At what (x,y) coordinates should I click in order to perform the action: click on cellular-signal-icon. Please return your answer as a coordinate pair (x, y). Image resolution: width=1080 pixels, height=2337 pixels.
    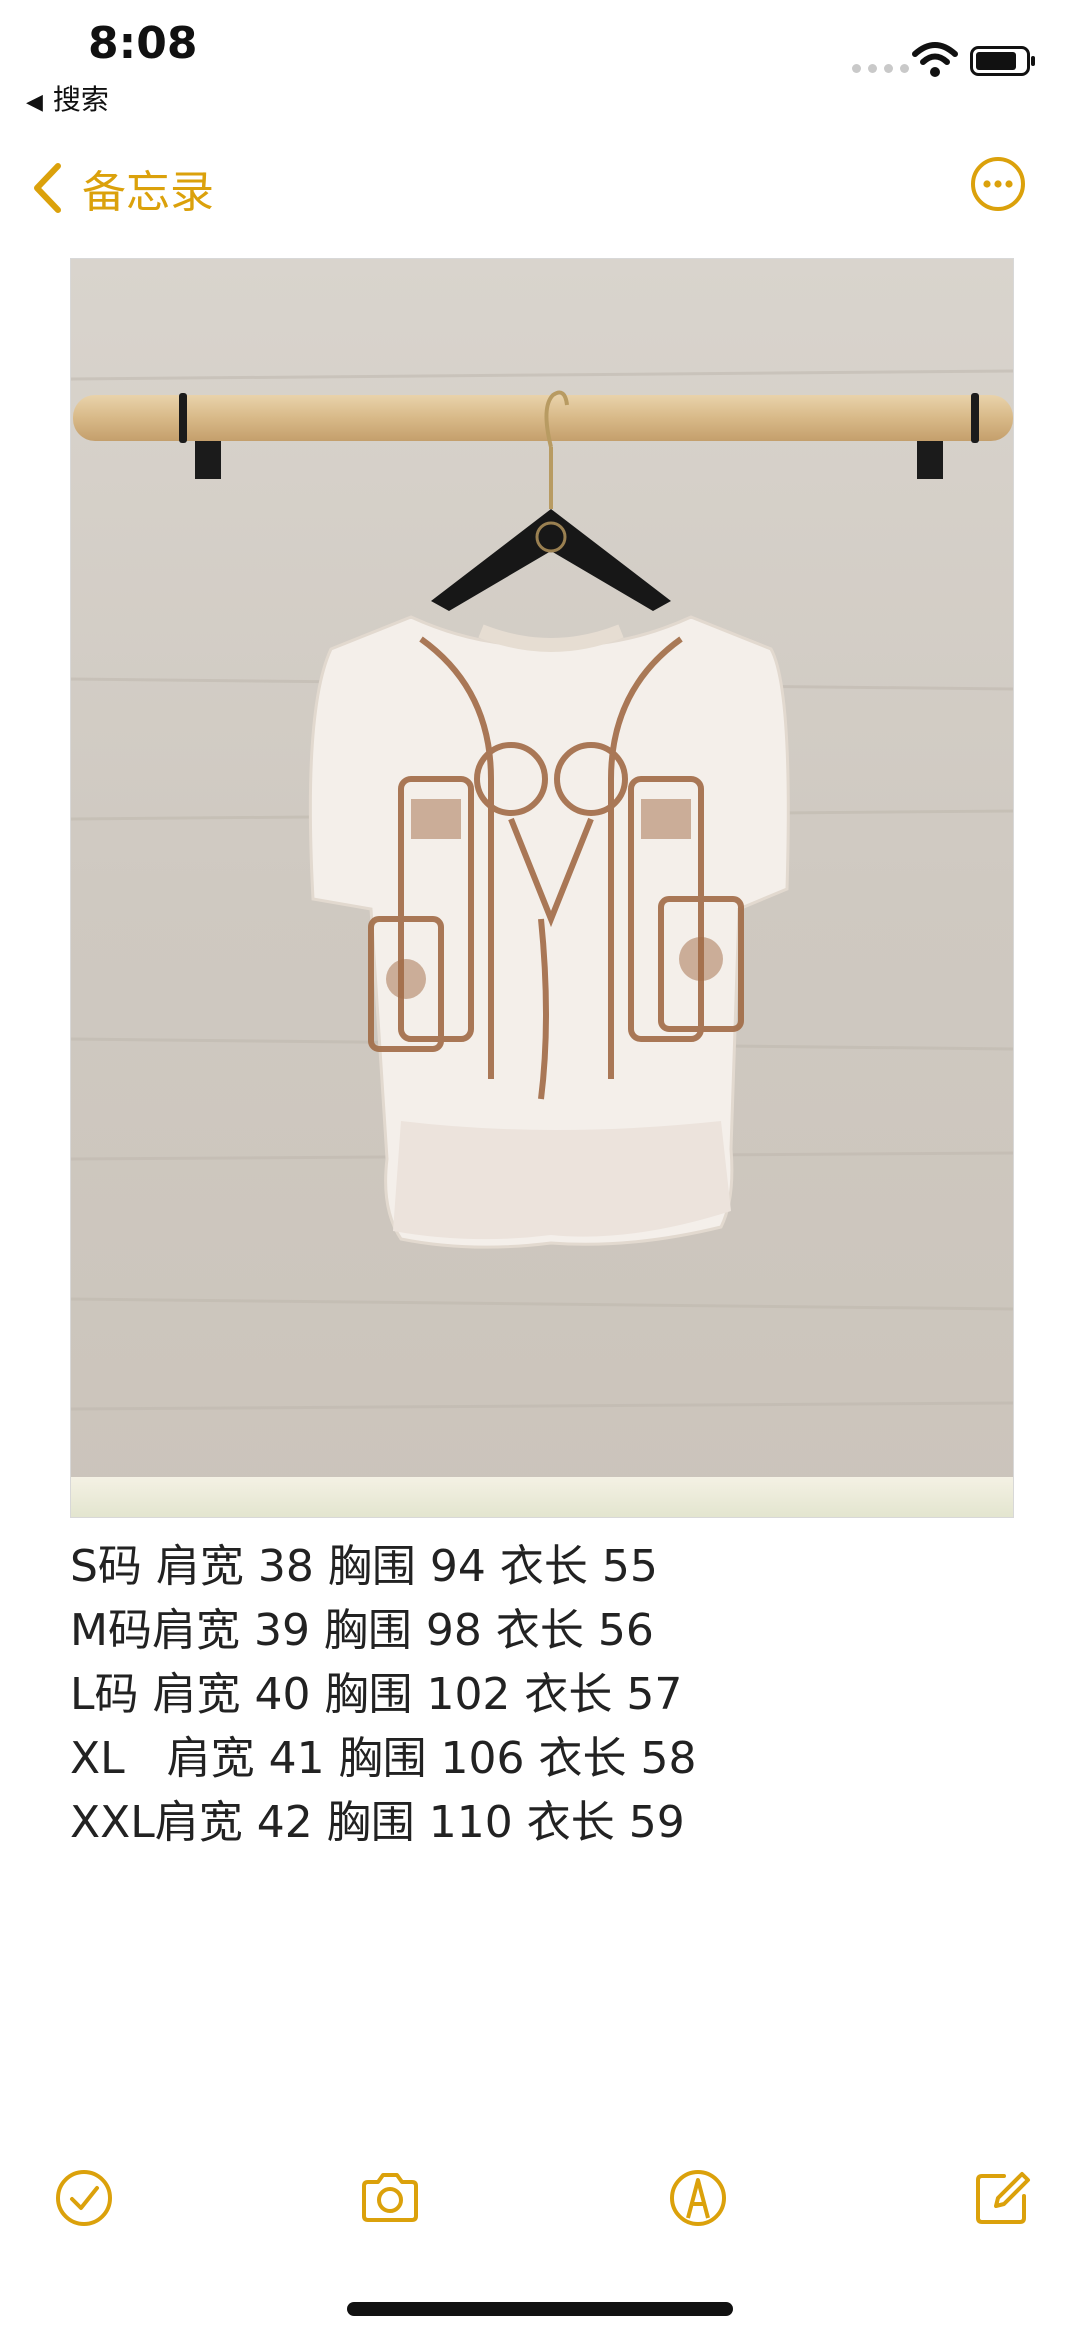
    Looking at the image, I should click on (880, 68).